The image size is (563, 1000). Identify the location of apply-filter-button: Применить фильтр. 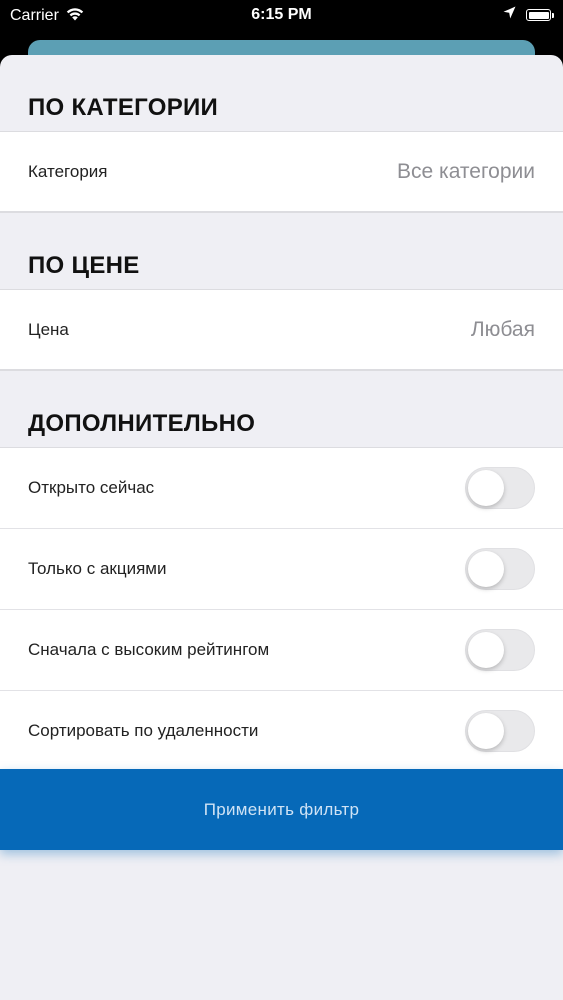
(281, 809).